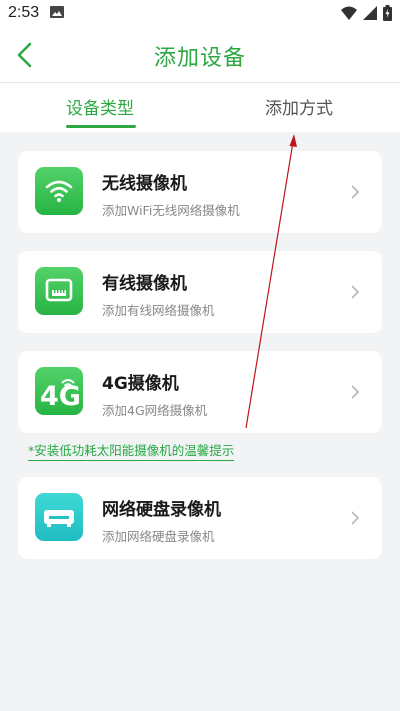  What do you see at coordinates (59, 191) in the screenshot?
I see `wifi-icon` at bounding box center [59, 191].